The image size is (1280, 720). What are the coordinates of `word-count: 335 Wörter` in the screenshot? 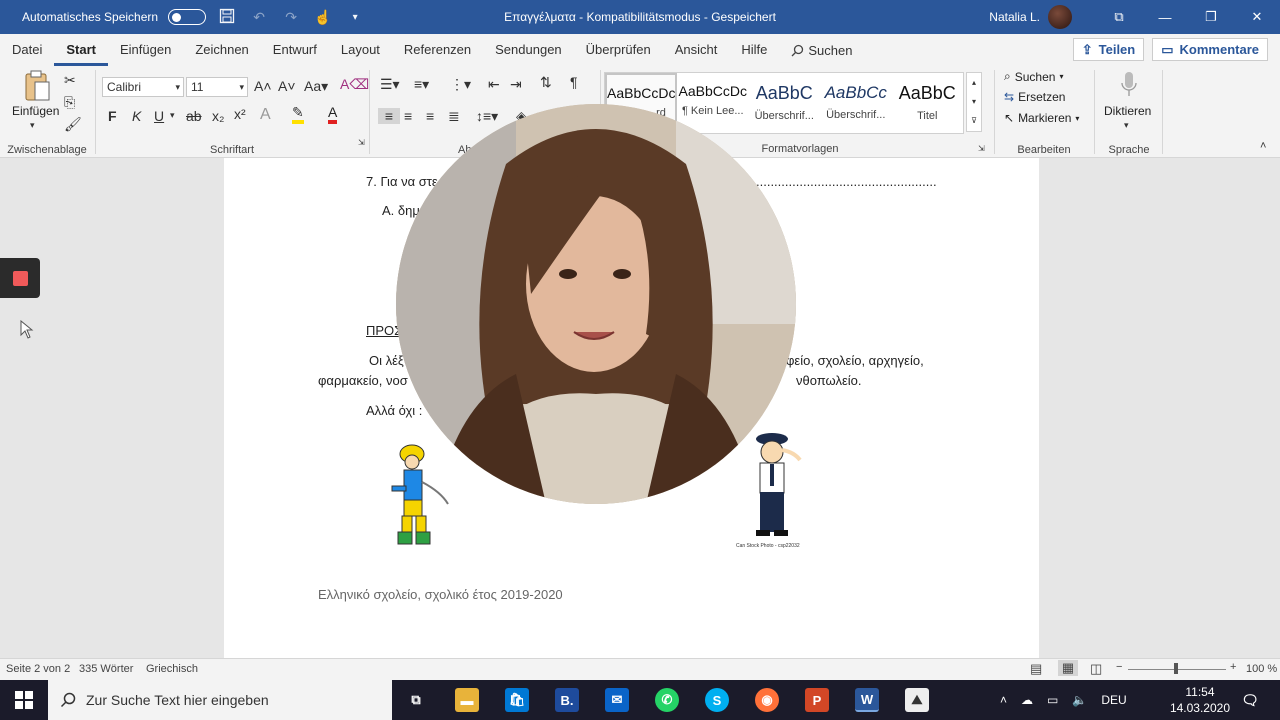 It's located at (106, 669).